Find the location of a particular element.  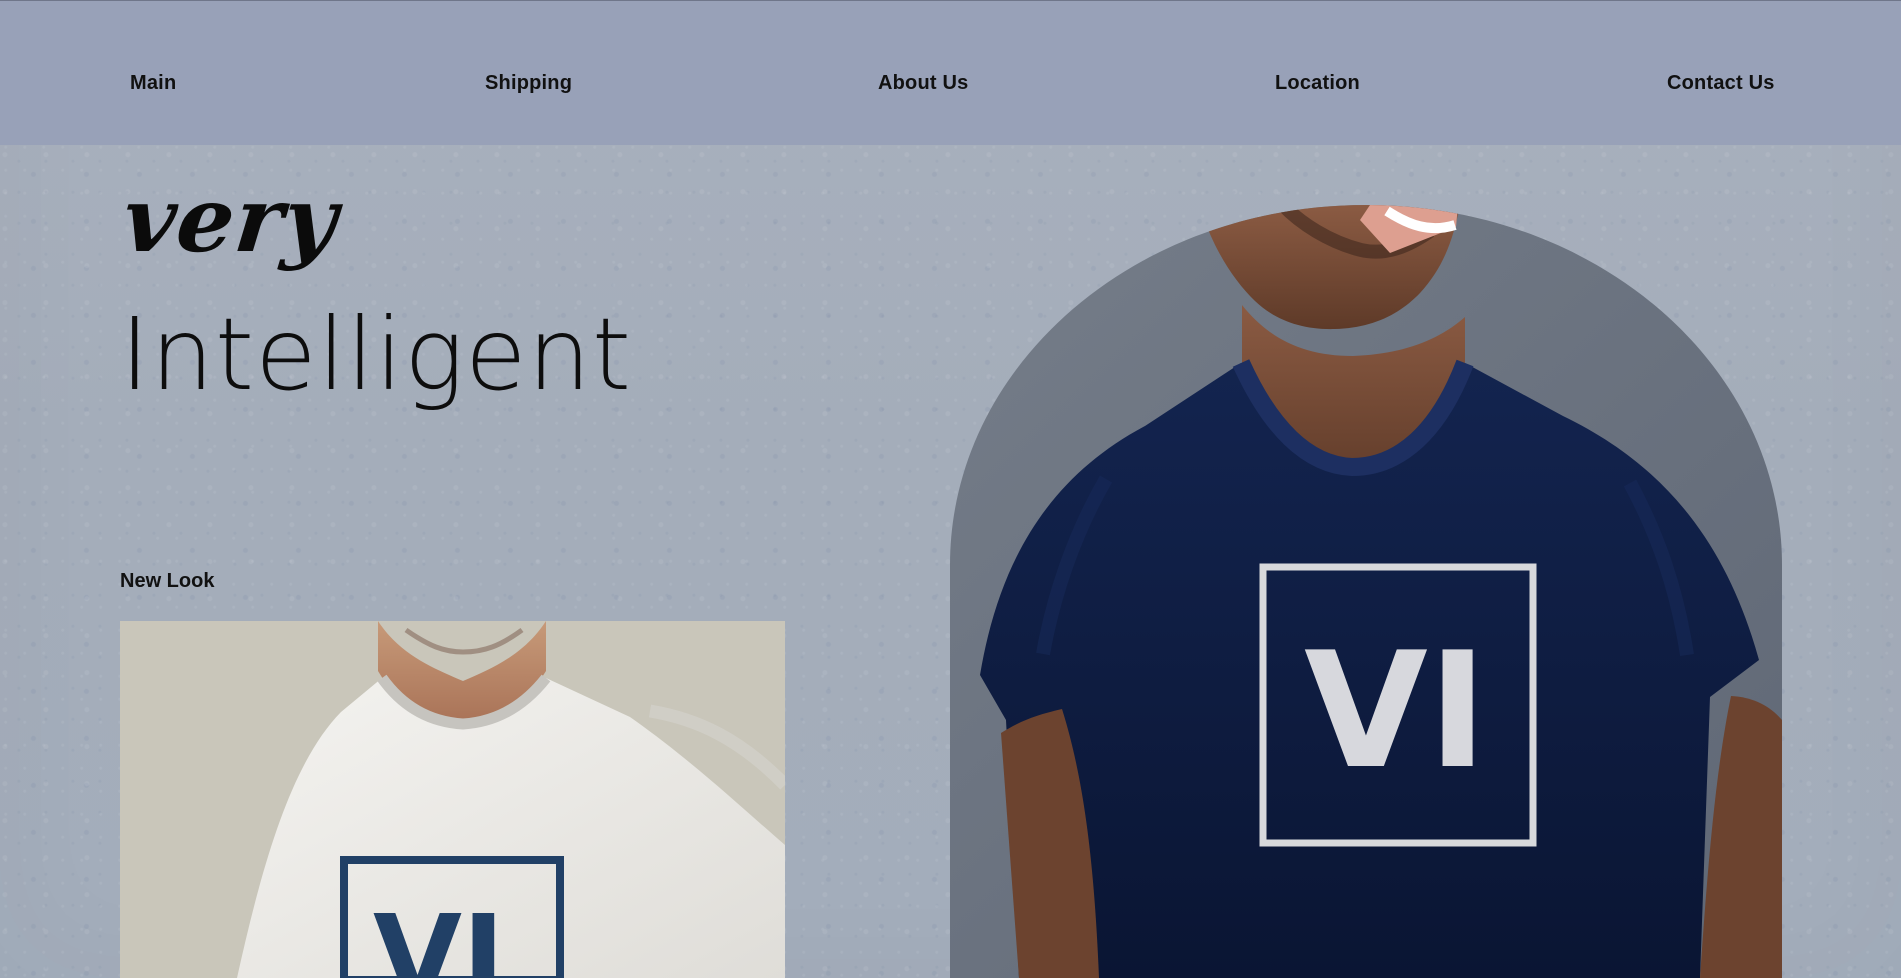

hero-title-main: Intelligent is located at coordinates (376, 354).